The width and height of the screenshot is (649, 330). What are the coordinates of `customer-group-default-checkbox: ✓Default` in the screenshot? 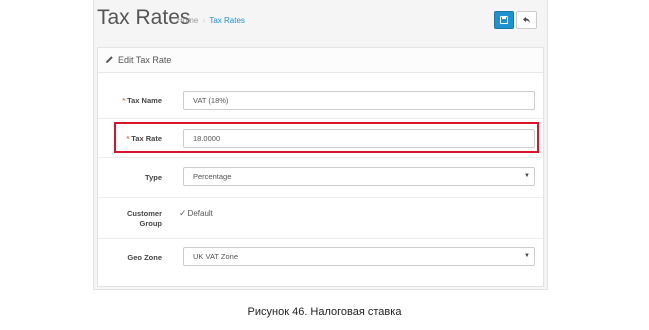 It's located at (196, 213).